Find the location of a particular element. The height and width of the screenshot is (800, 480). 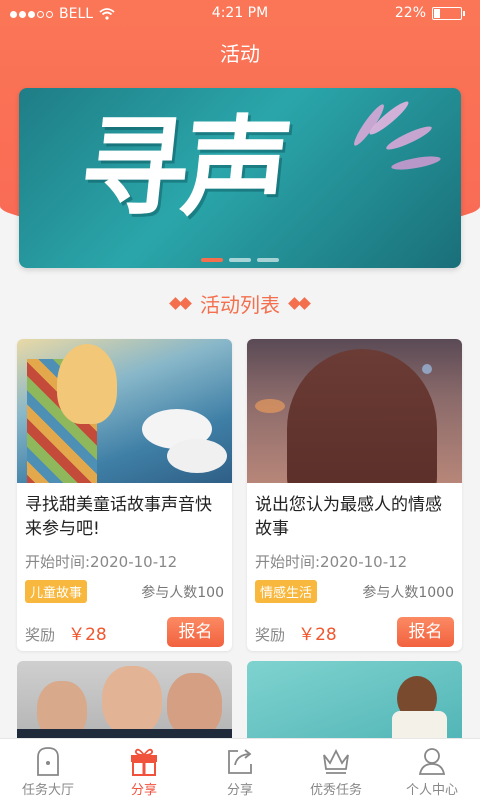

battery-icon is located at coordinates (448, 13).